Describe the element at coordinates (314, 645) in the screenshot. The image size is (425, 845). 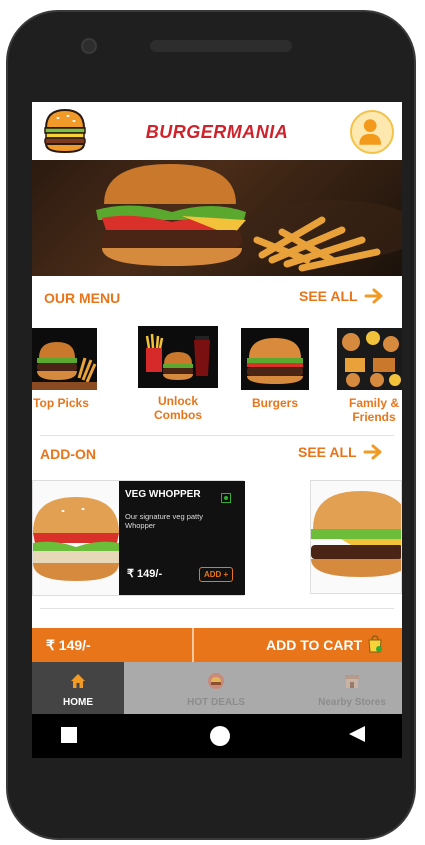
I see `add-to-cart-button: ADD TO CART` at that location.